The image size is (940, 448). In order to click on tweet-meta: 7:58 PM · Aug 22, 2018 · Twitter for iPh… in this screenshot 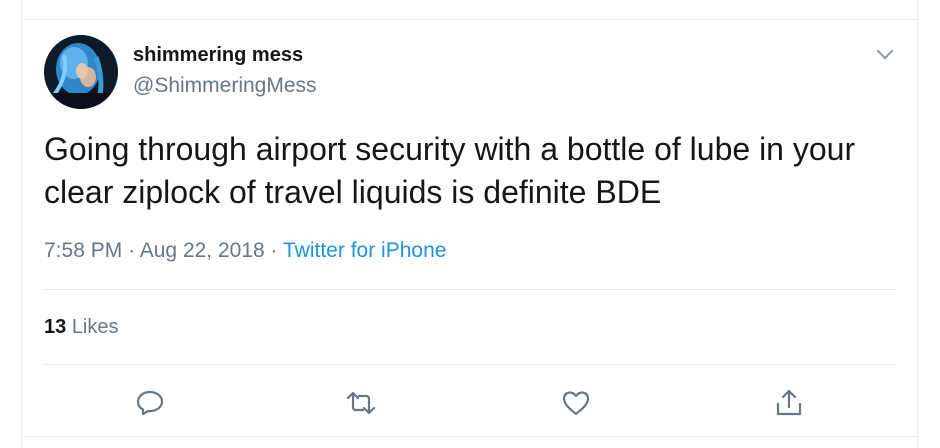, I will do `click(245, 251)`.